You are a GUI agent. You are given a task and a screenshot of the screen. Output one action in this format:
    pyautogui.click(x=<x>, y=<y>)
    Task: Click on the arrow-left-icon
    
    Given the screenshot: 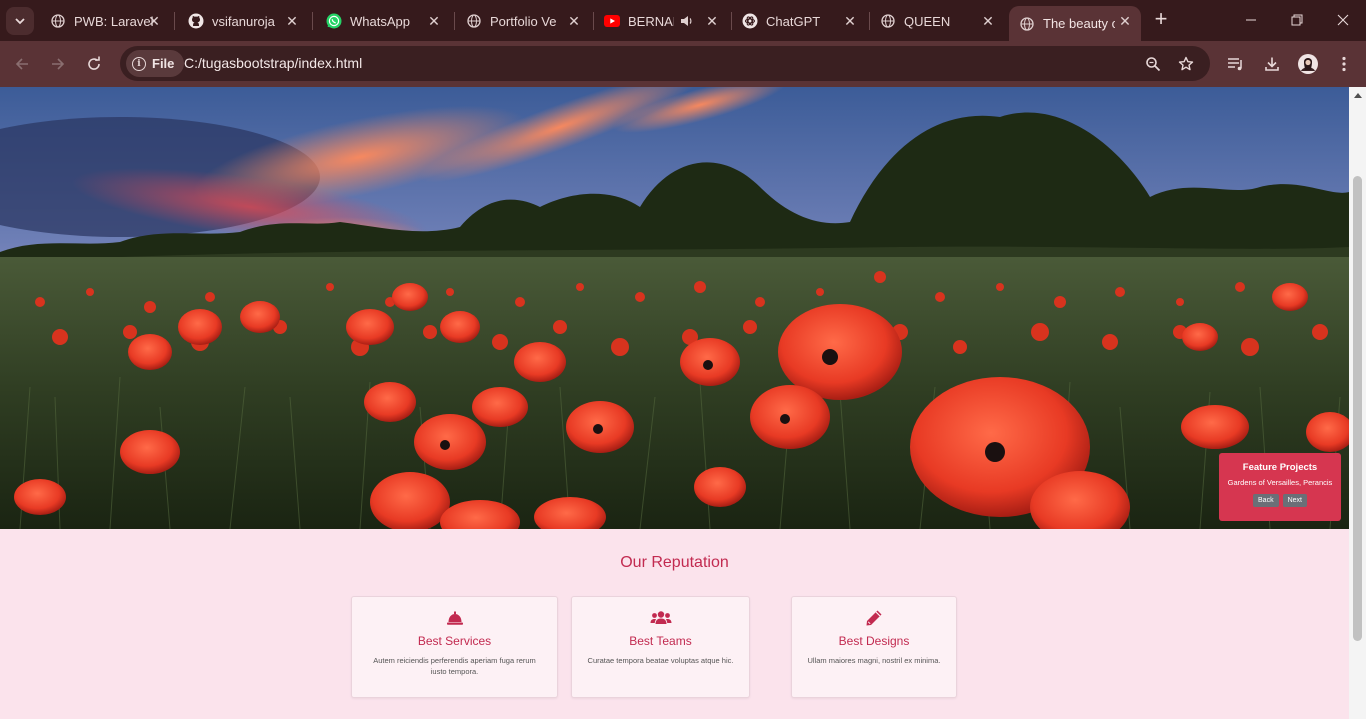 What is the action you would take?
    pyautogui.click(x=21, y=64)
    